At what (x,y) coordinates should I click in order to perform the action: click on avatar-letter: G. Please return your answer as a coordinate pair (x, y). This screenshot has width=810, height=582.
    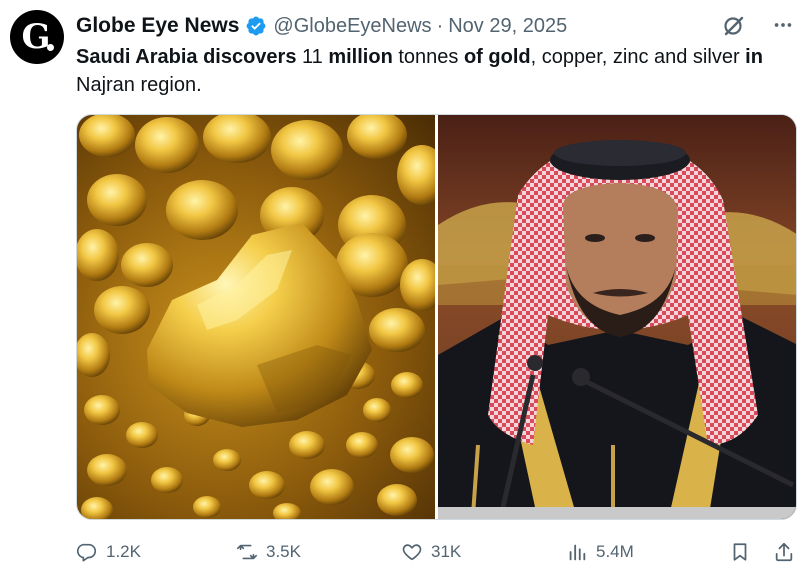
    Looking at the image, I should click on (36, 37).